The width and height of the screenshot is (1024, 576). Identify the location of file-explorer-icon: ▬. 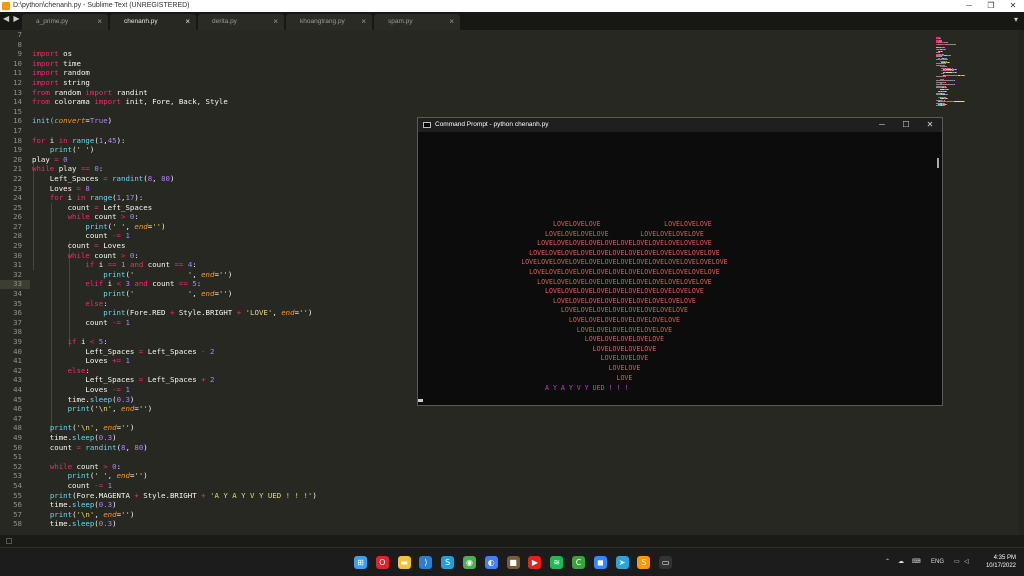
(404, 562).